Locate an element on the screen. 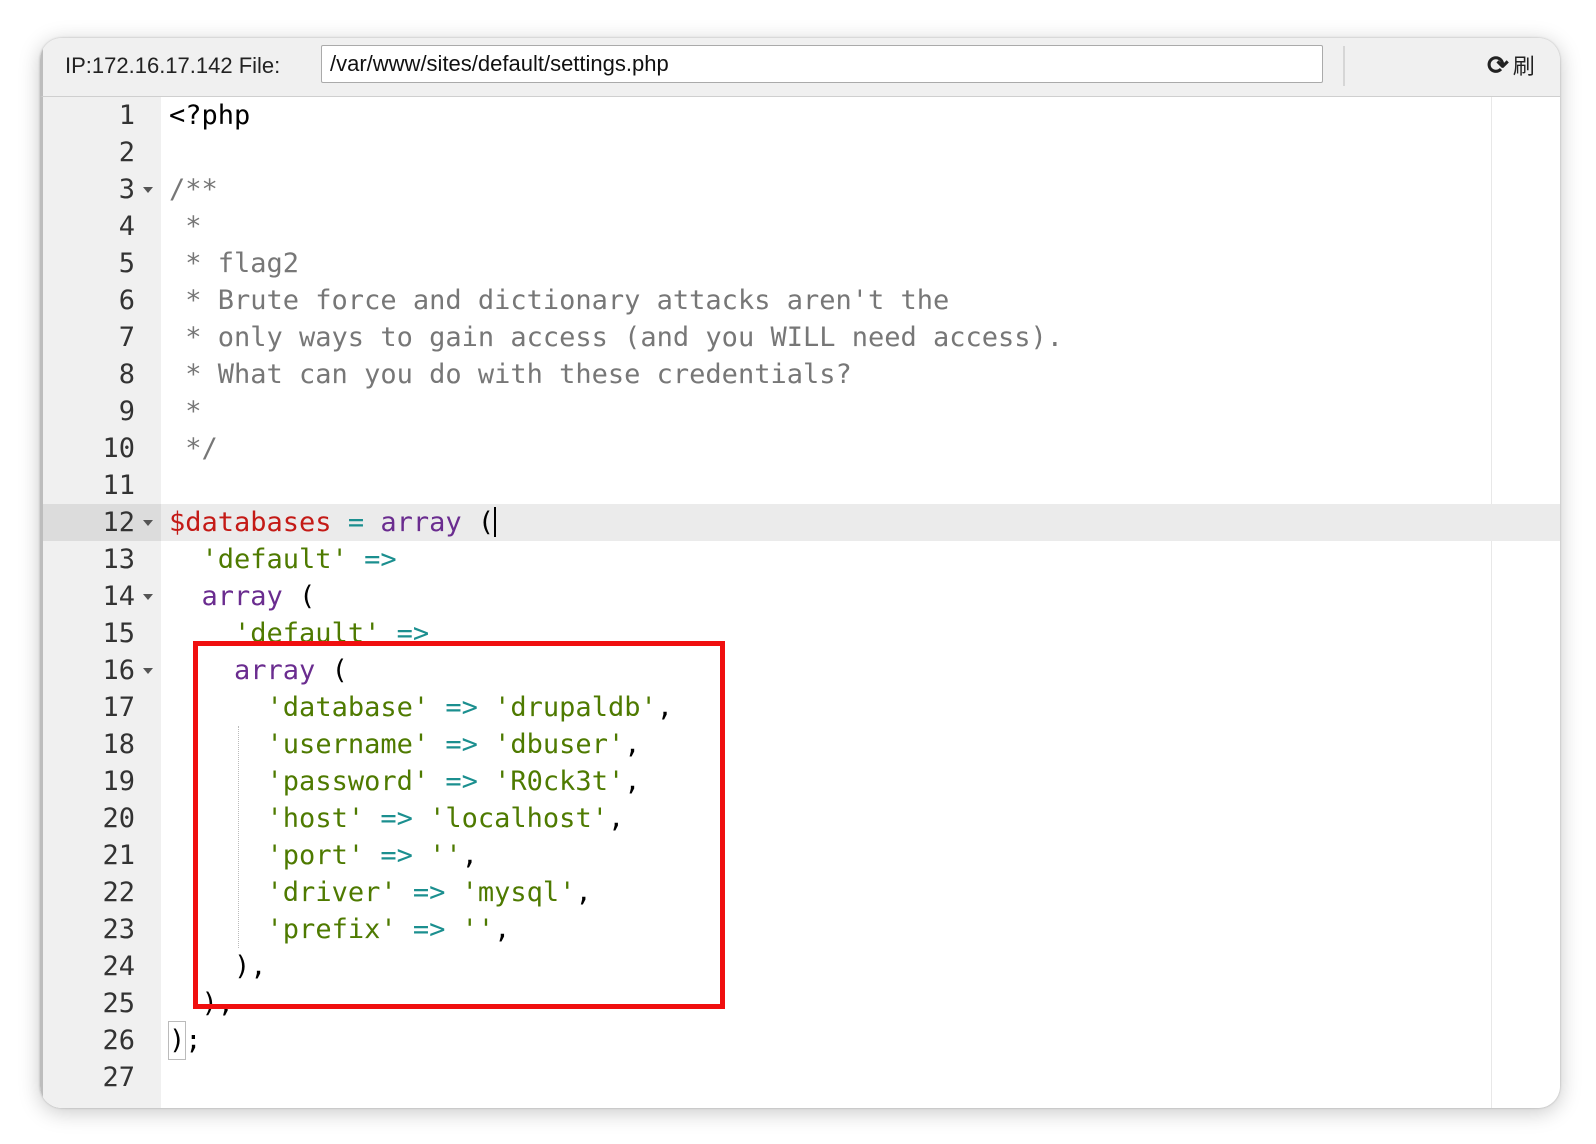 The image size is (1596, 1144). text-cursor is located at coordinates (495, 522).